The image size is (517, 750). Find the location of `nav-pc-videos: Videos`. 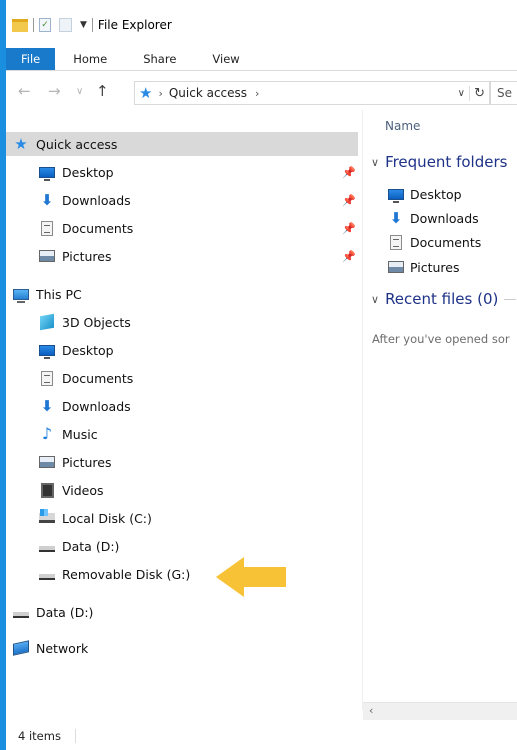

nav-pc-videos: Videos is located at coordinates (71, 490).